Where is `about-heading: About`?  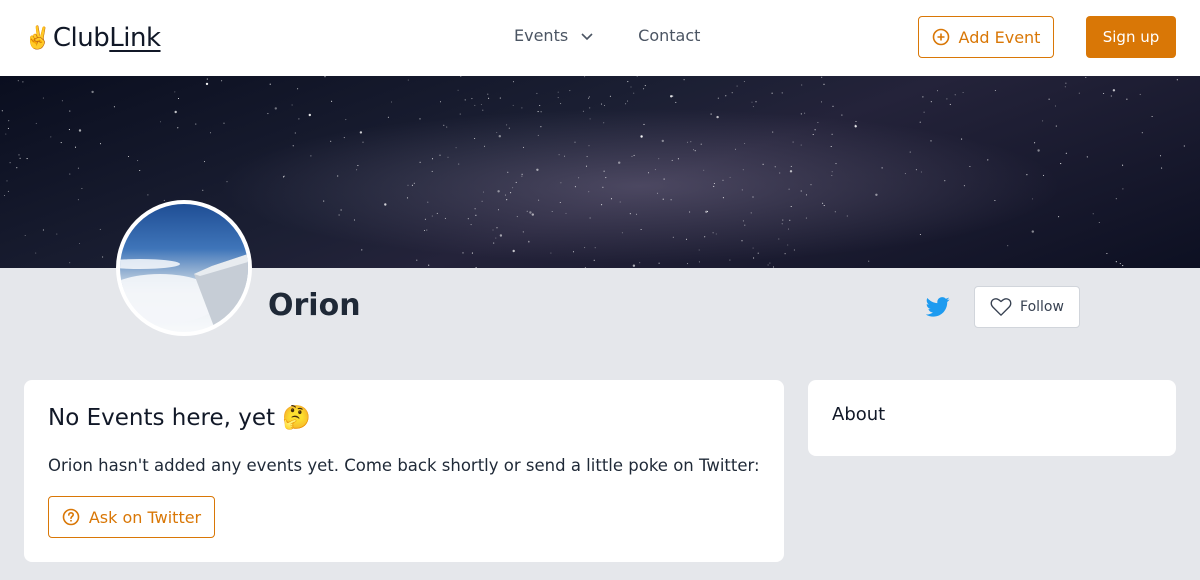 about-heading: About is located at coordinates (859, 414).